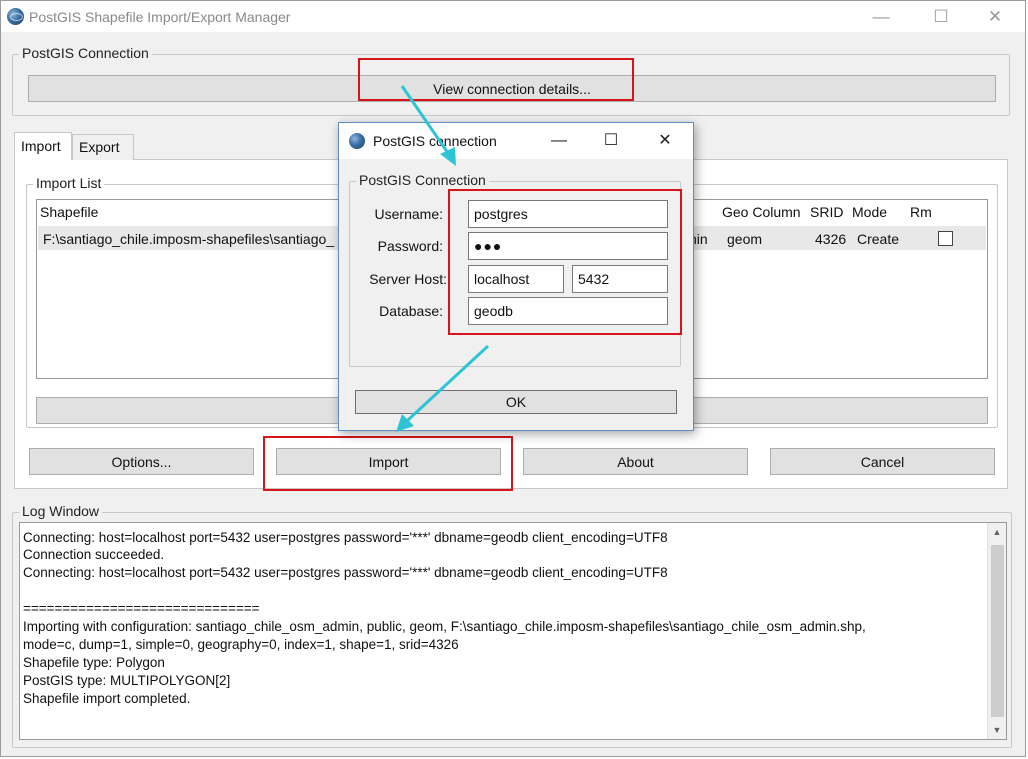 This screenshot has height=759, width=1028. Describe the element at coordinates (160, 17) in the screenshot. I see `window-title: PostGIS Shapefile Import/Export Manager` at that location.